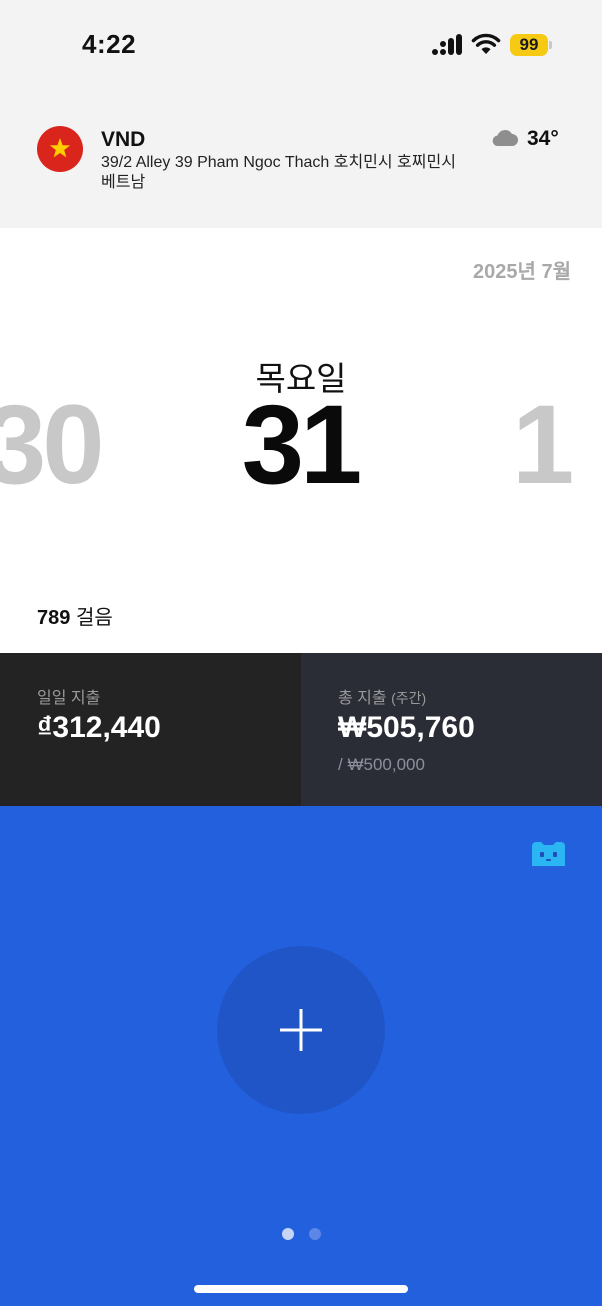  I want to click on current-day: 31, so click(300, 444).